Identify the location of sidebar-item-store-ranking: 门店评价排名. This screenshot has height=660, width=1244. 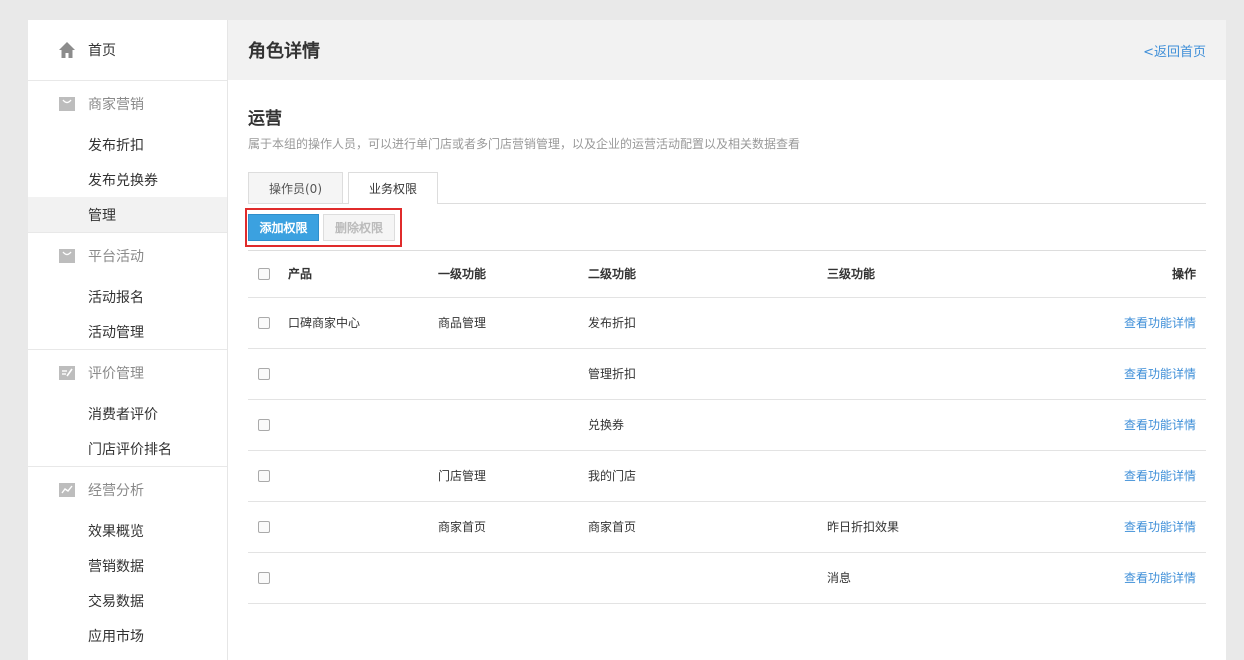
(127, 448).